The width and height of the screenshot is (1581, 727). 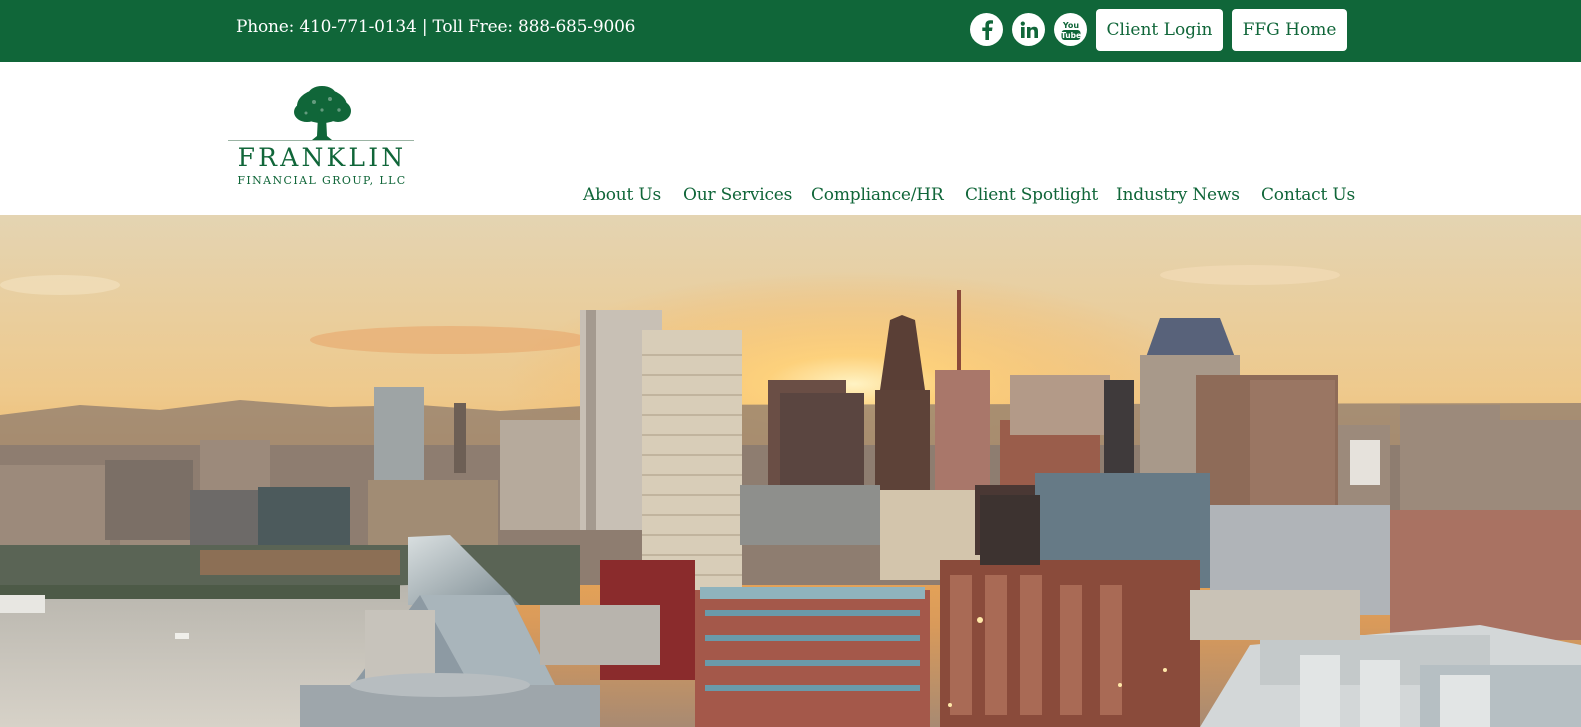 What do you see at coordinates (1031, 195) in the screenshot?
I see `nav-client-spotlight: Client Spotlight` at bounding box center [1031, 195].